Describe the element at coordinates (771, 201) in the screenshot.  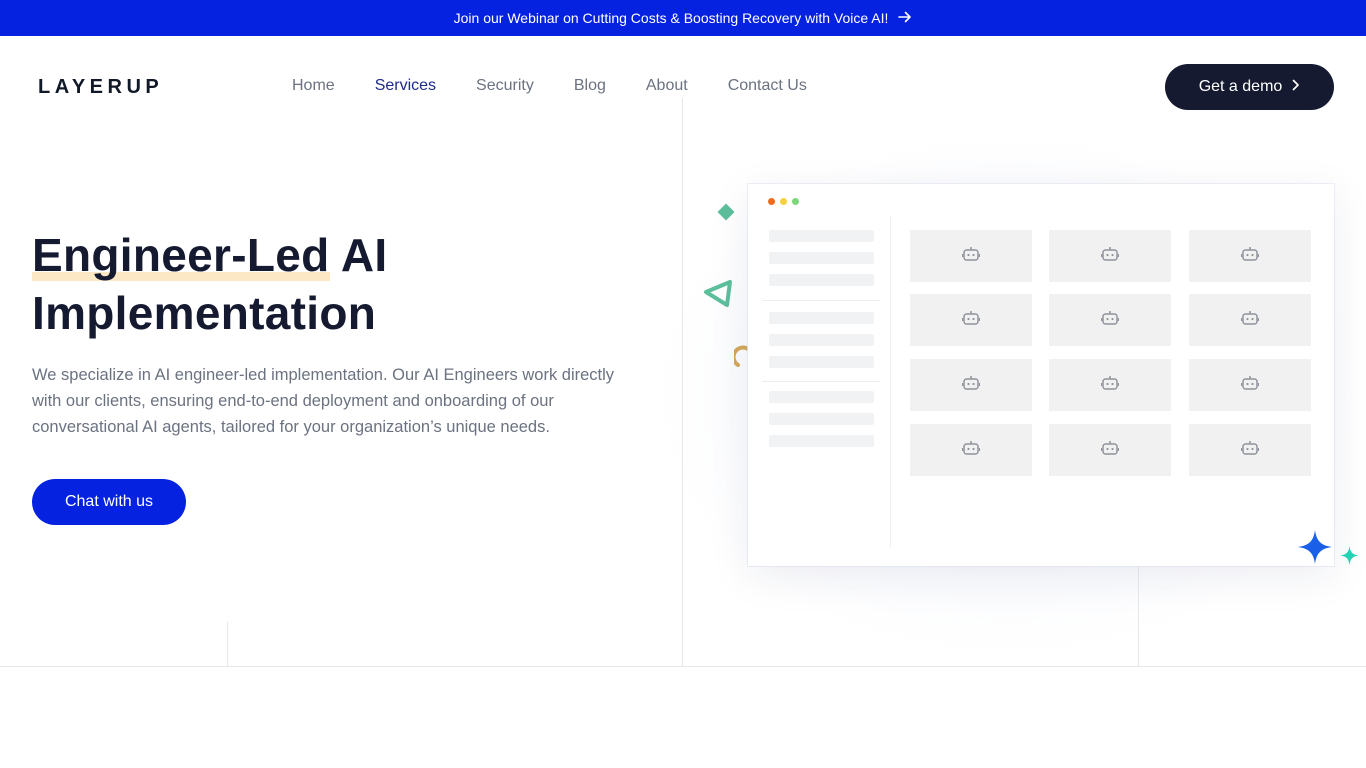
I see `window-dot-red` at that location.